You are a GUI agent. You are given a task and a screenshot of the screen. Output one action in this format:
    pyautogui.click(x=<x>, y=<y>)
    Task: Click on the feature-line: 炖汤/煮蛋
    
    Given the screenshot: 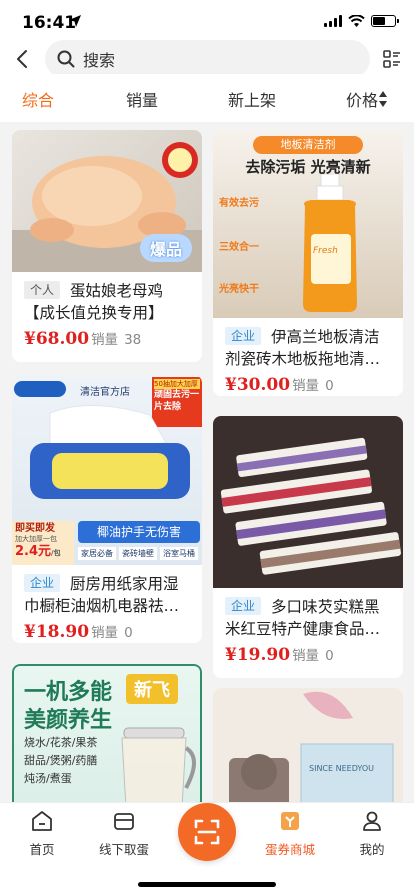 What is the action you would take?
    pyautogui.click(x=48, y=778)
    